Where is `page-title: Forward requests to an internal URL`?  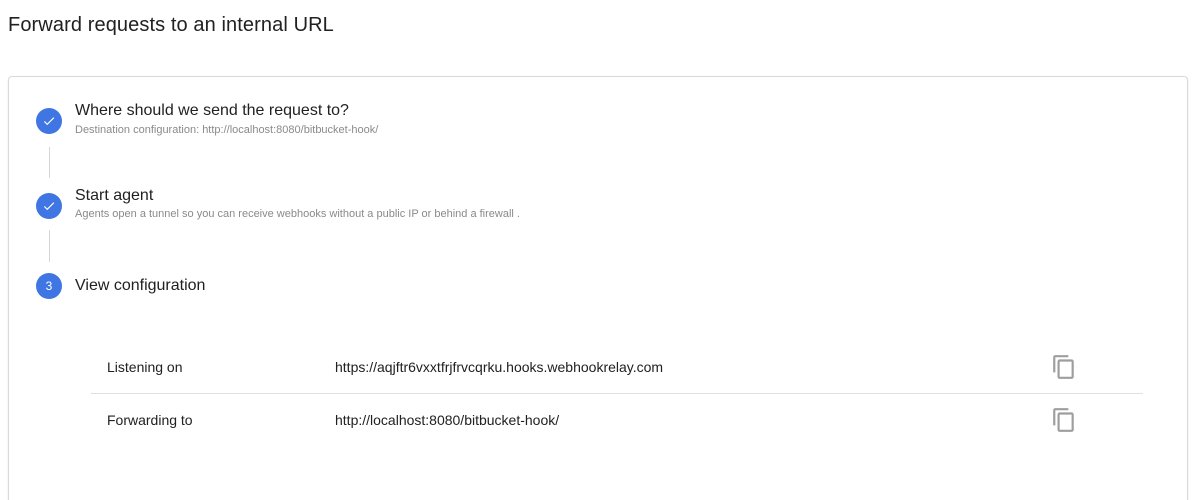
page-title: Forward requests to an internal URL is located at coordinates (171, 25).